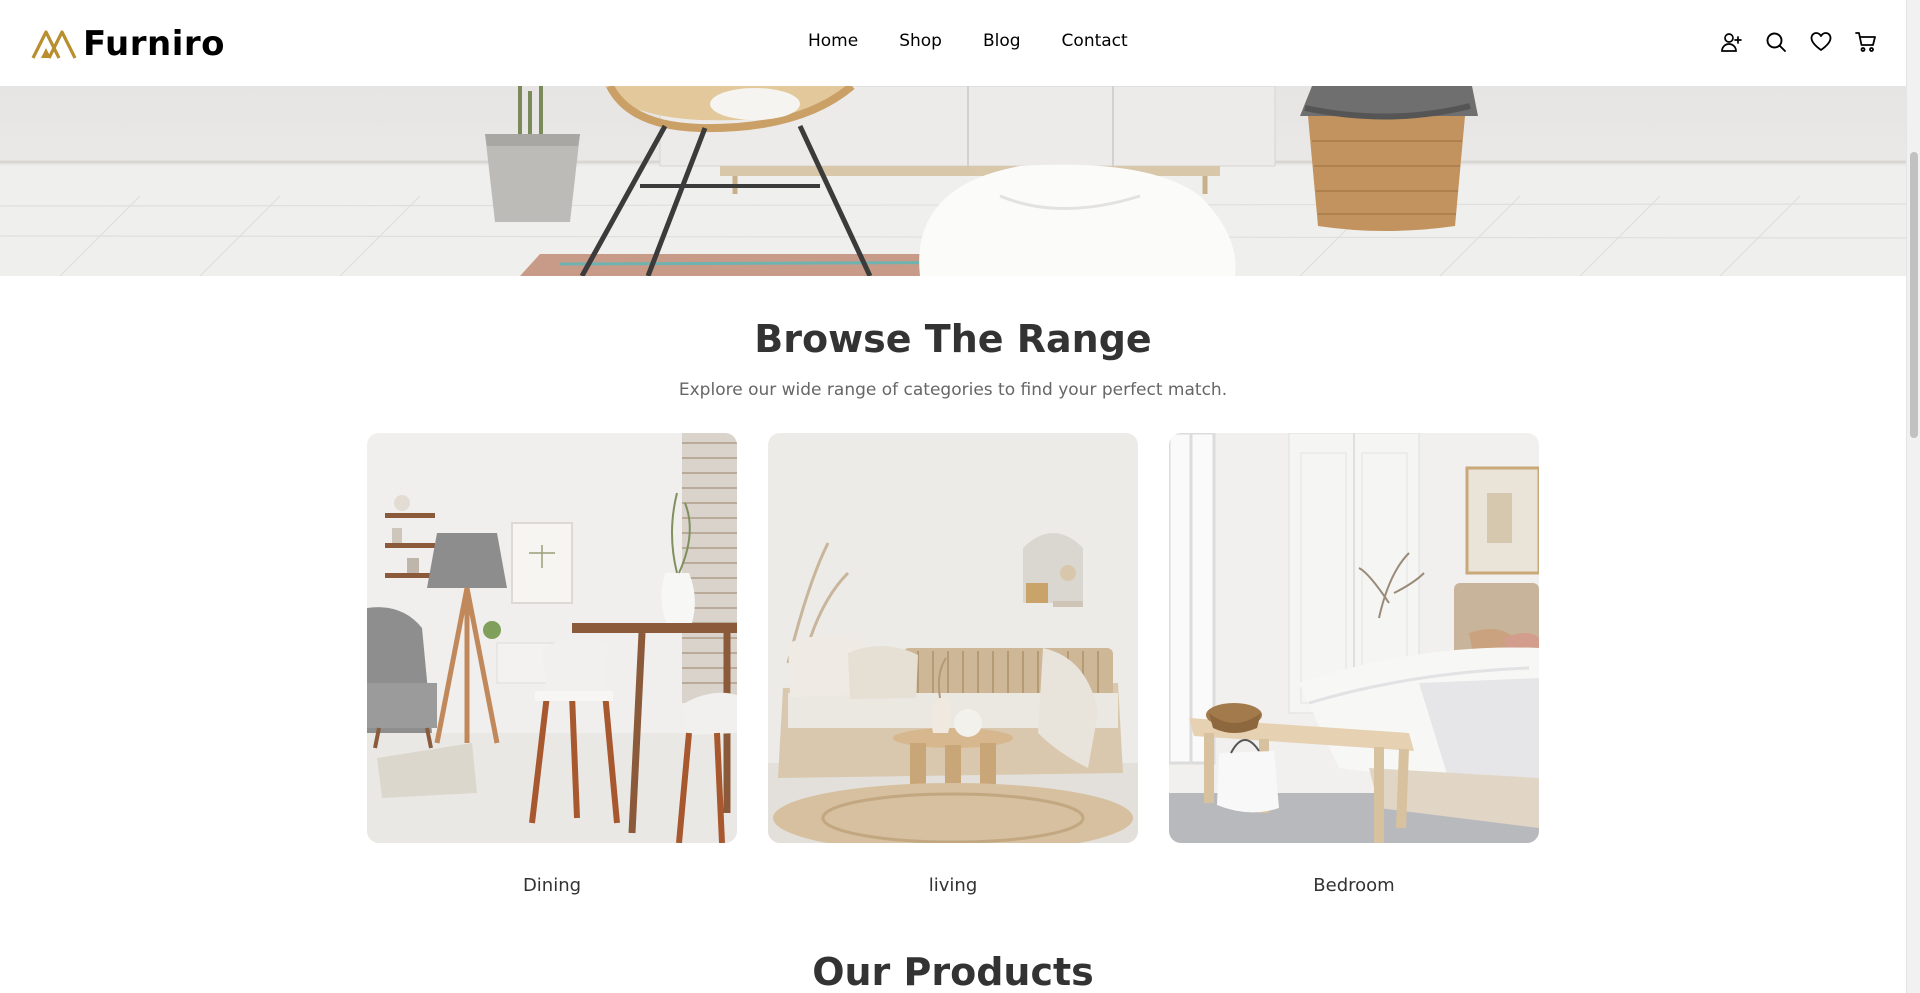 This screenshot has height=993, width=1920. Describe the element at coordinates (54, 44) in the screenshot. I see `logo-mark-icon` at that location.